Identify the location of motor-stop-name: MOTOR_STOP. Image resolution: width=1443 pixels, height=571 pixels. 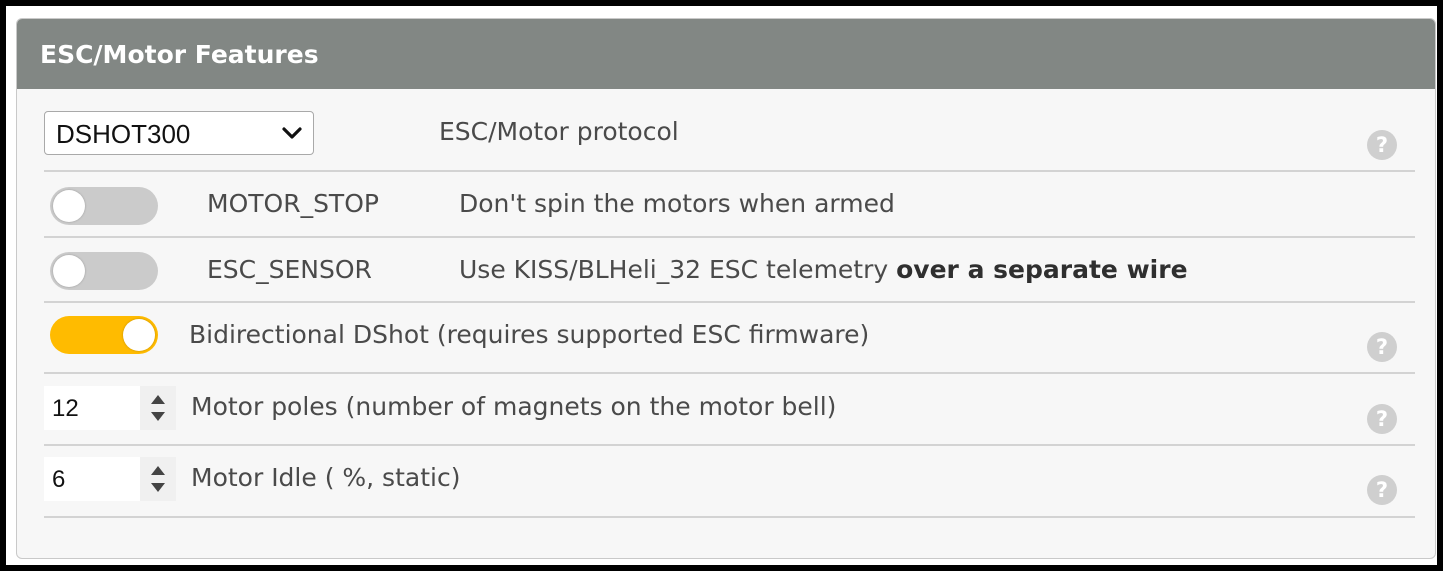
(293, 203).